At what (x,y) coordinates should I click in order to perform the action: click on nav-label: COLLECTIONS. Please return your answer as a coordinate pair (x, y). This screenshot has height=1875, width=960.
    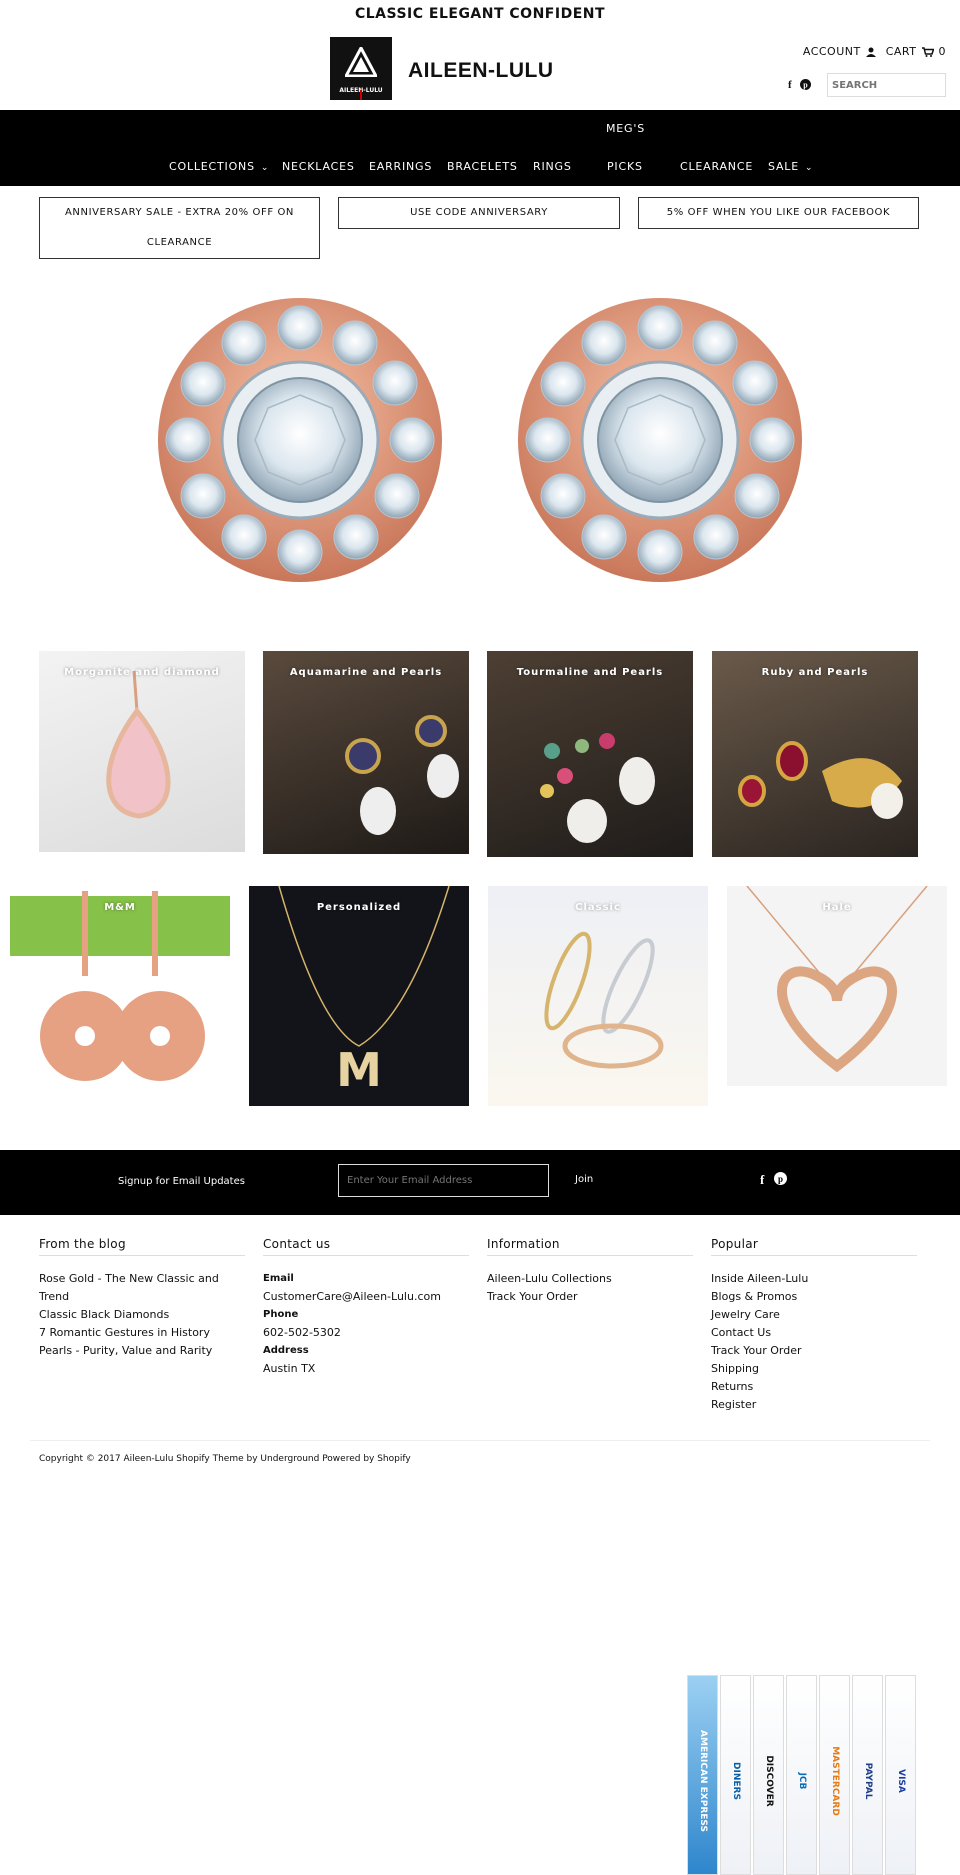
    Looking at the image, I should click on (212, 166).